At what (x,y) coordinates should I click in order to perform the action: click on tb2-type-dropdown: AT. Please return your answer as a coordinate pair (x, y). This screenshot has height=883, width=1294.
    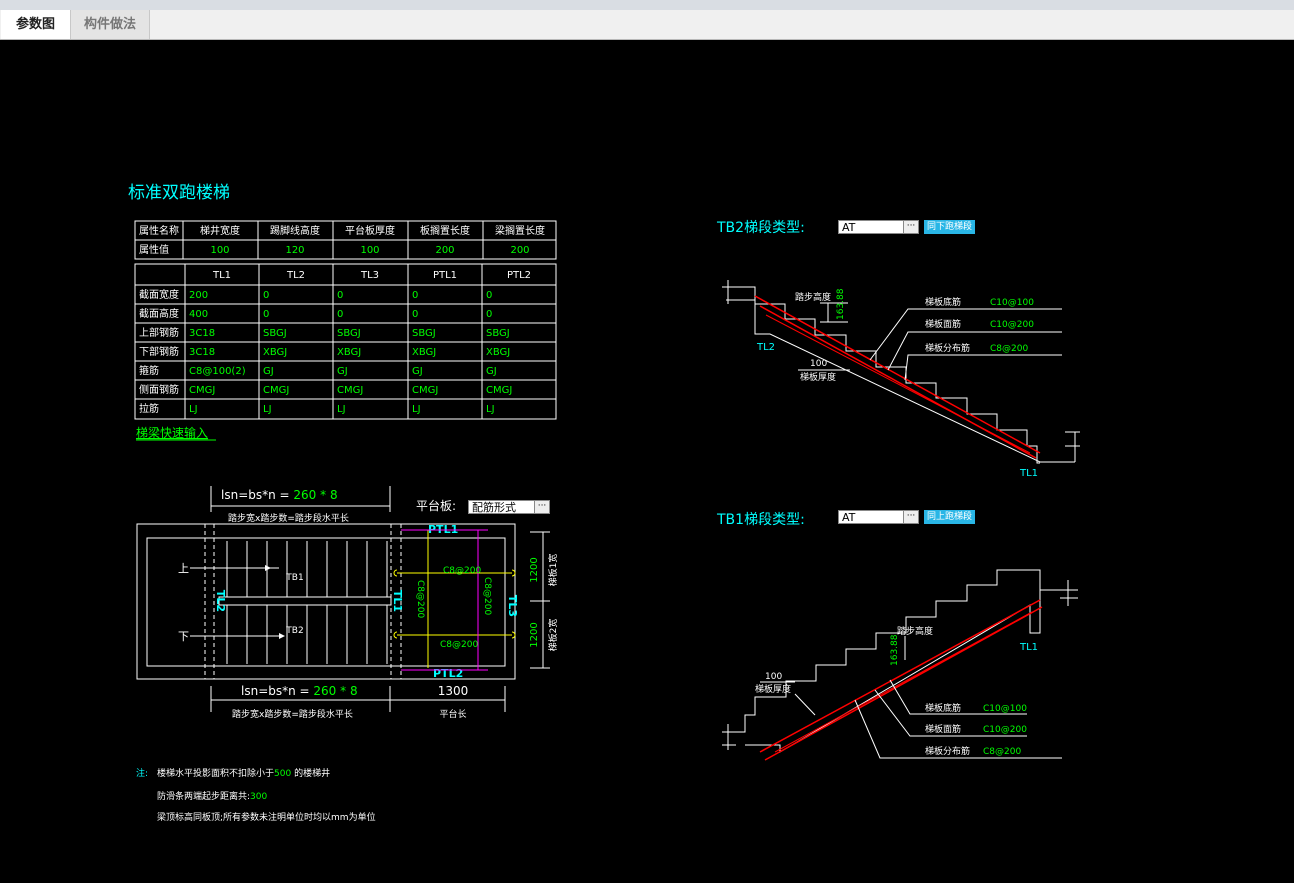
    Looking at the image, I should click on (872, 227).